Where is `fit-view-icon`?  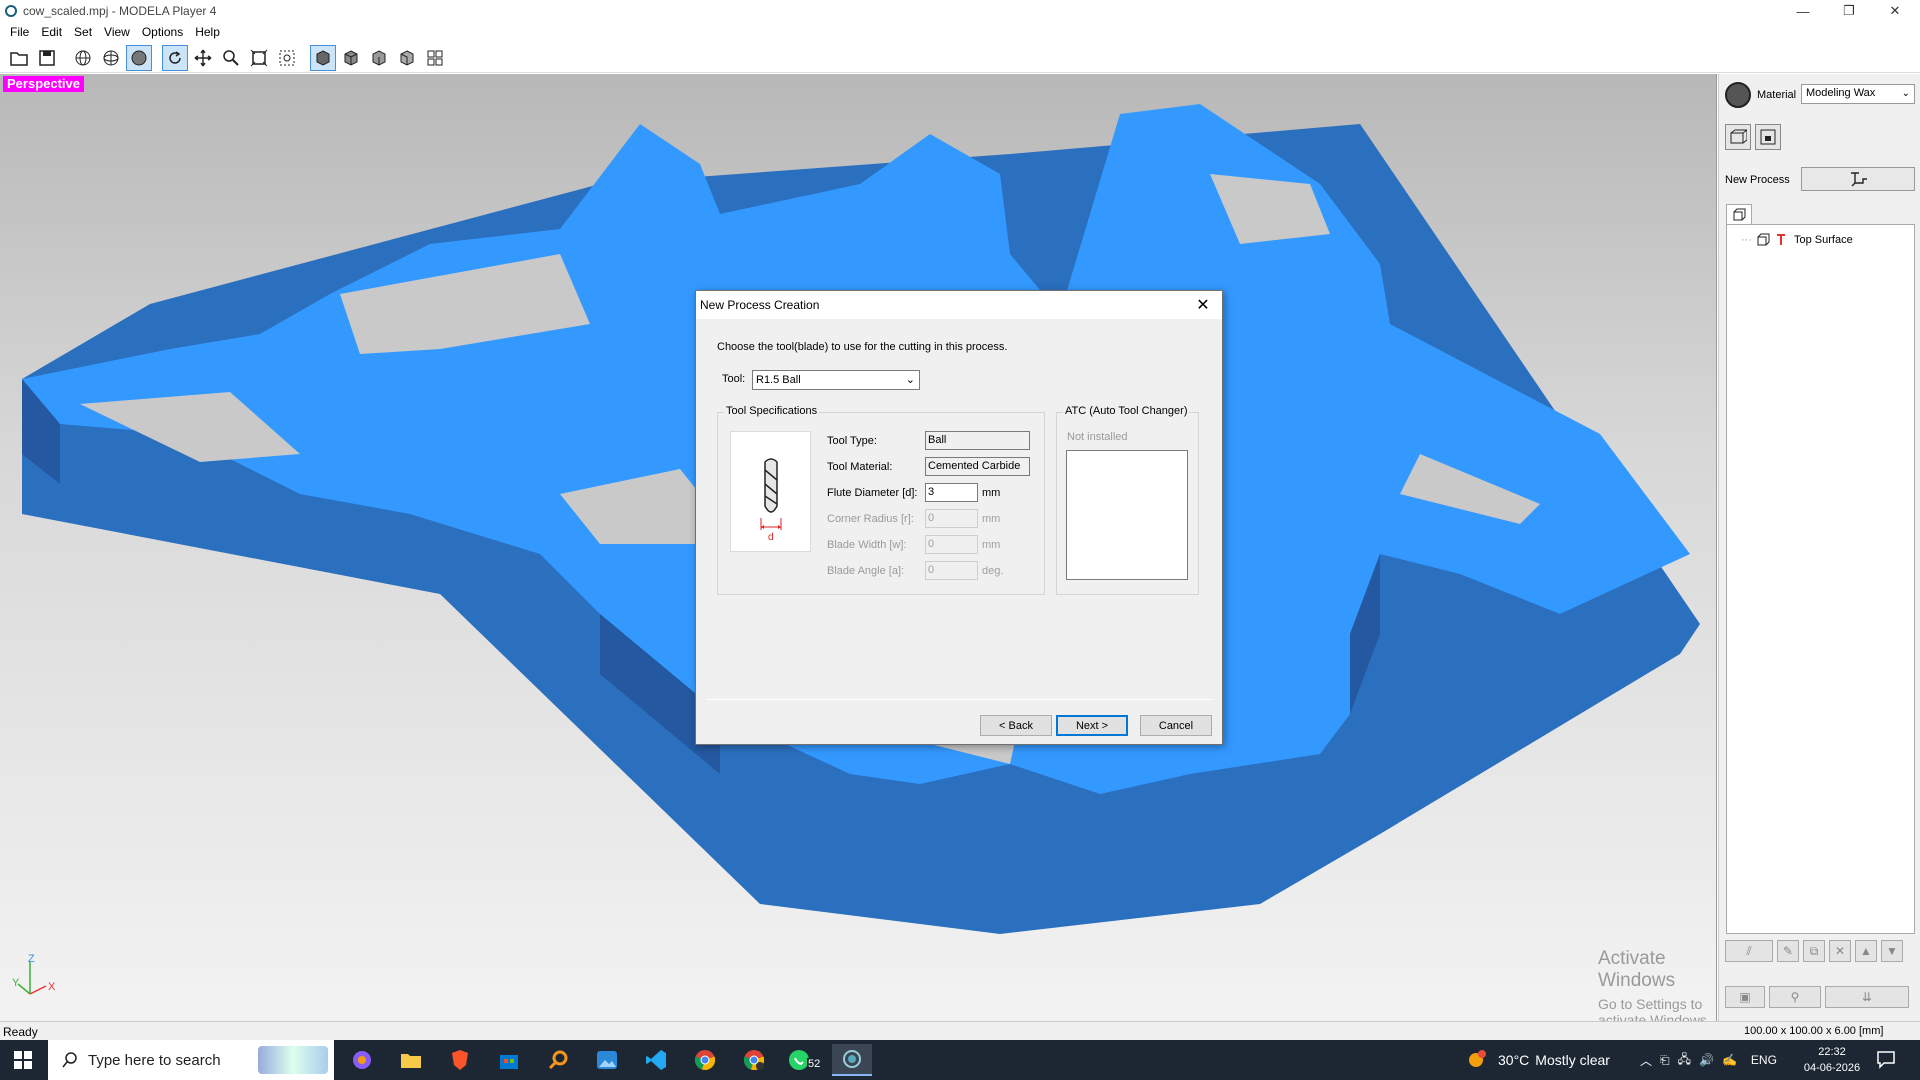 fit-view-icon is located at coordinates (259, 58).